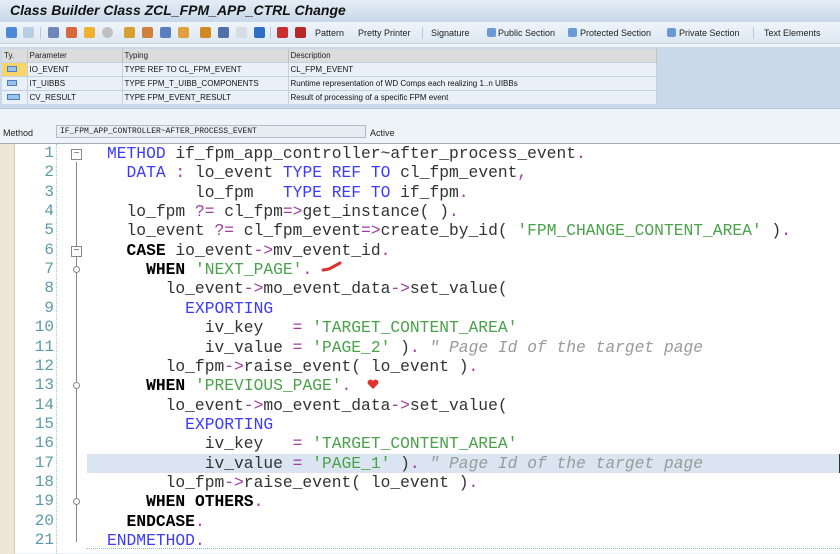 This screenshot has height=554, width=840. I want to click on parameter-typing: TYPE FPM_EVENT_RESULT, so click(205, 96).